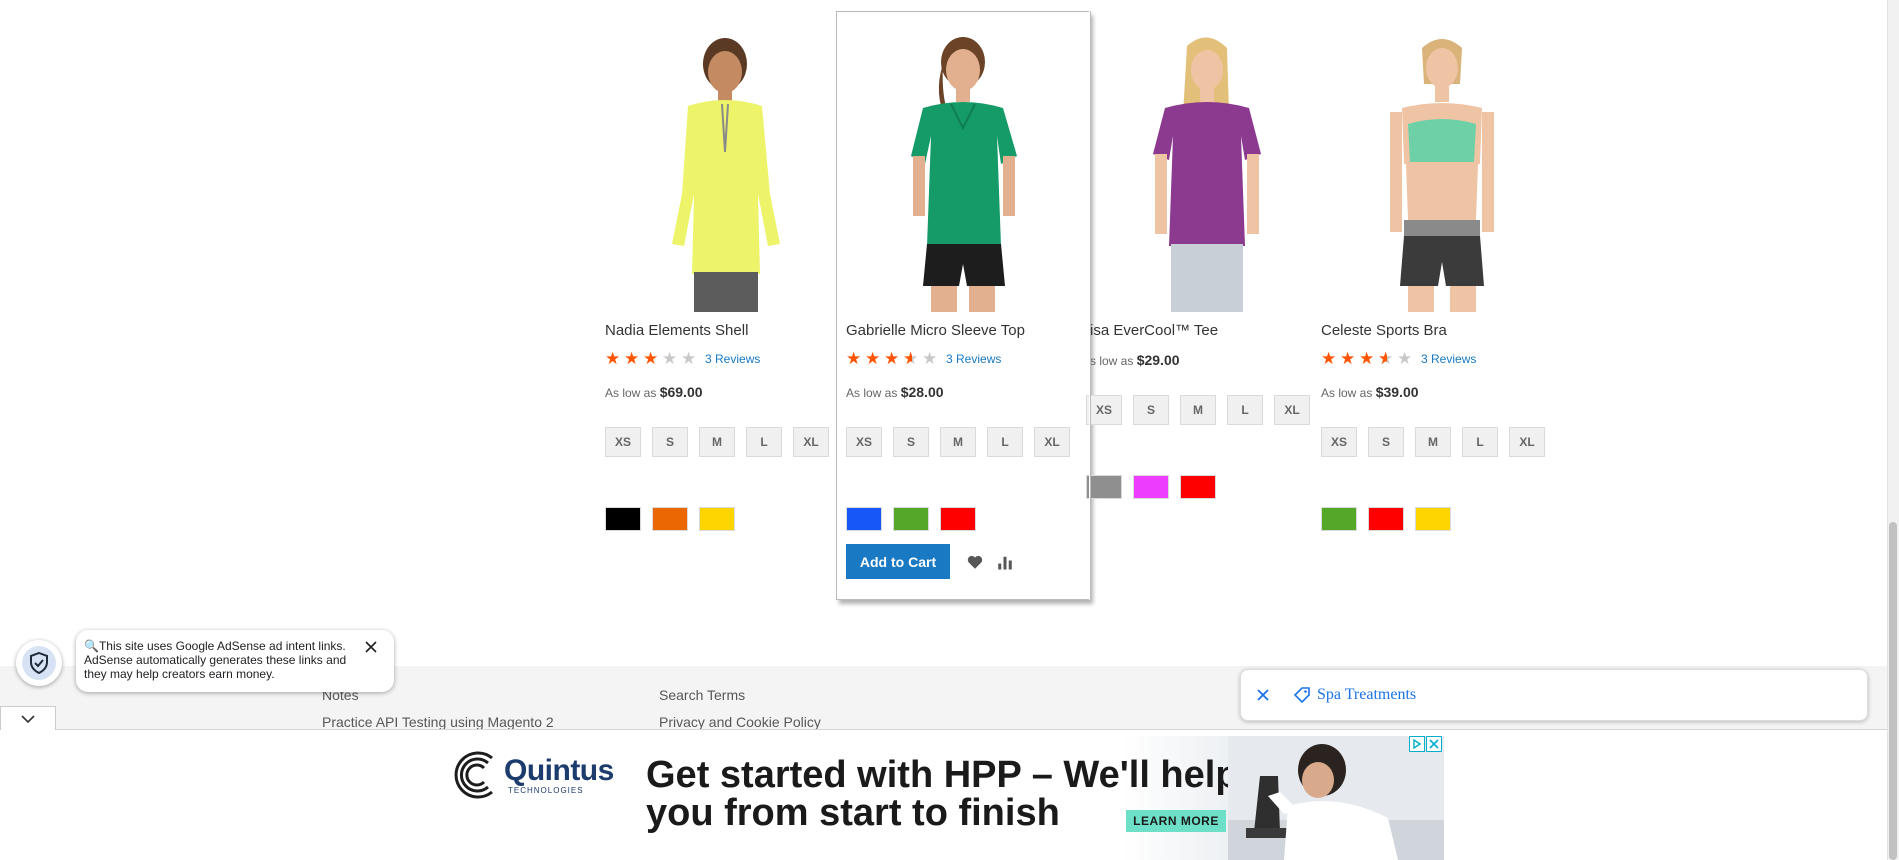  Describe the element at coordinates (1397, 392) in the screenshot. I see `price-value: $39.00` at that location.